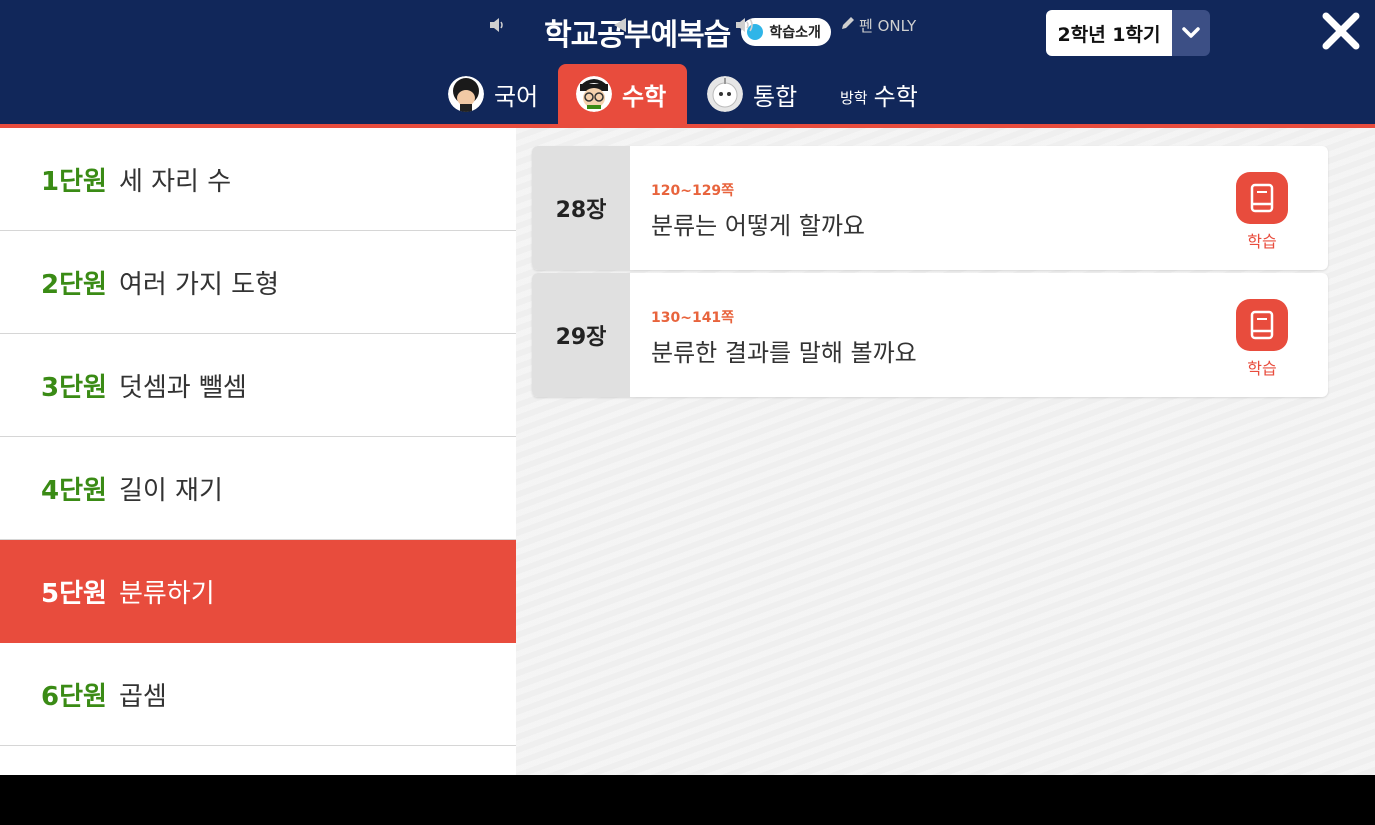  I want to click on pencil-icon, so click(848, 25).